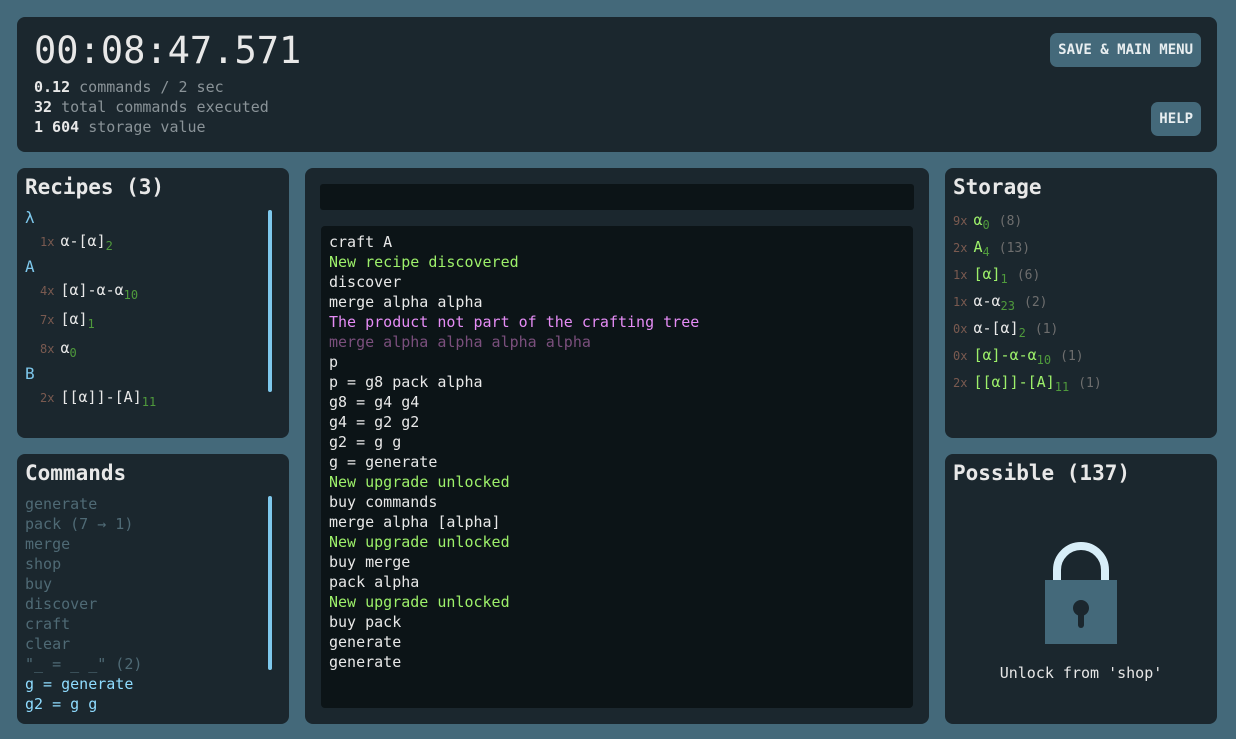  I want to click on storage-item: 0x [α]-α-α10 (1), so click(1027, 357).